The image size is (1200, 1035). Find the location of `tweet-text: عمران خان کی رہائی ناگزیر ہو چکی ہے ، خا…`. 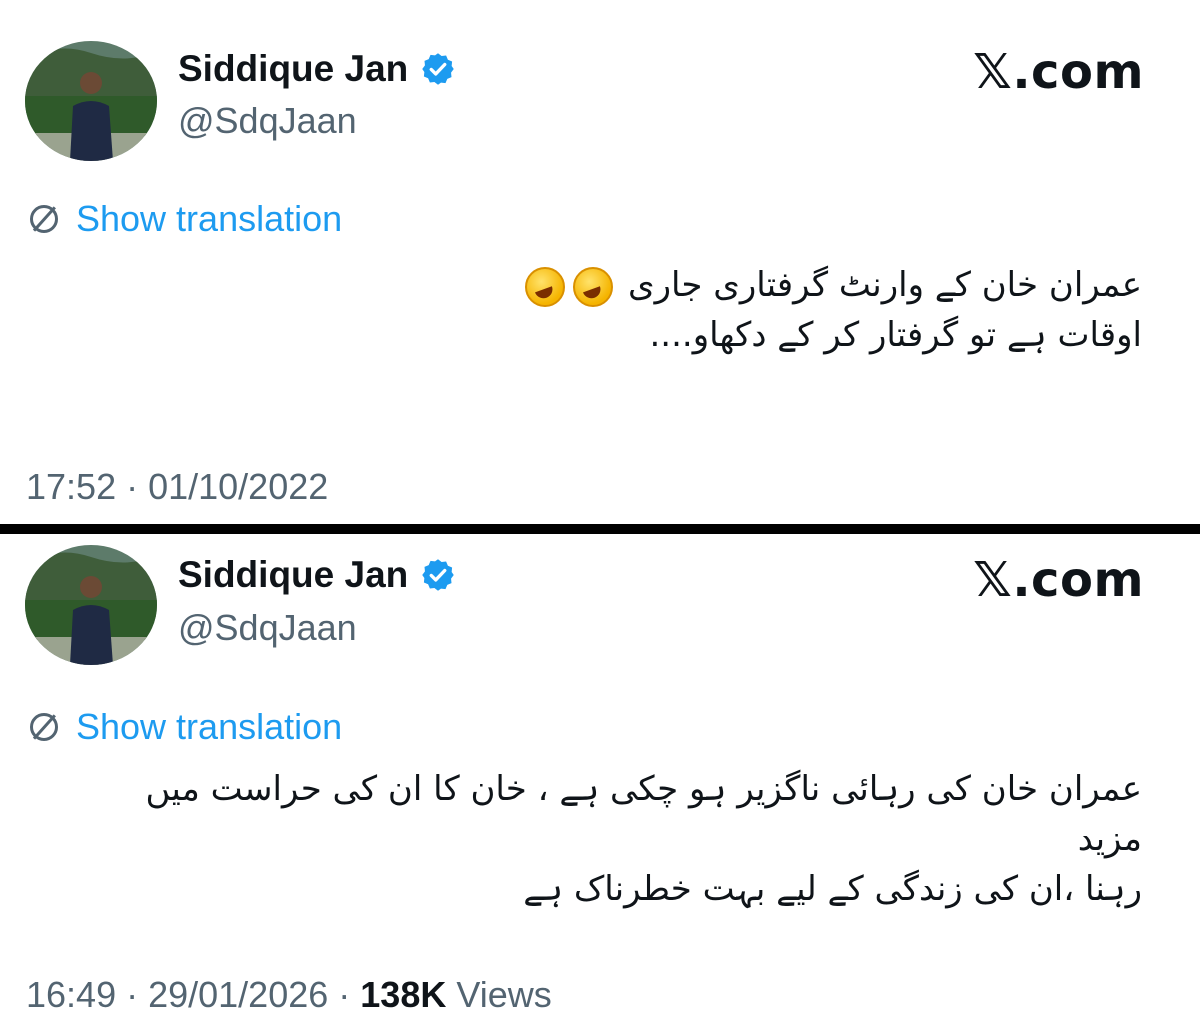

tweet-text: عمران خان کی رہائی ناگزیر ہو چکی ہے ، خا… is located at coordinates (637, 839).